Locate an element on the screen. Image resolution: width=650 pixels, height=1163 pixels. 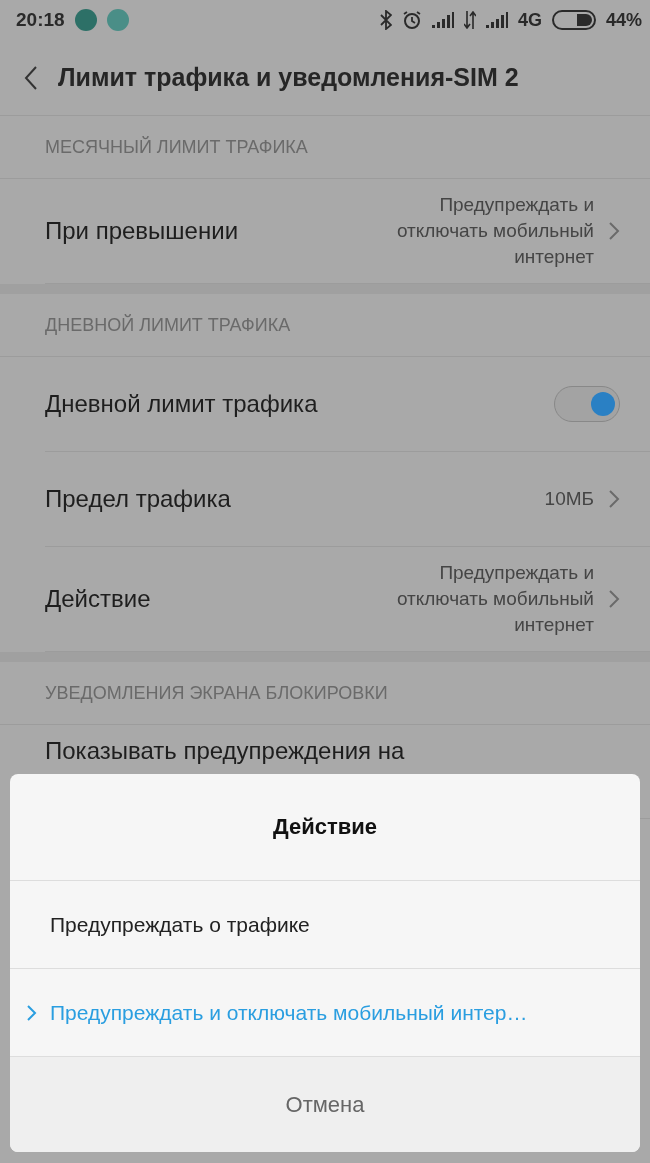
row-label: При превышении is located at coordinates (142, 231).